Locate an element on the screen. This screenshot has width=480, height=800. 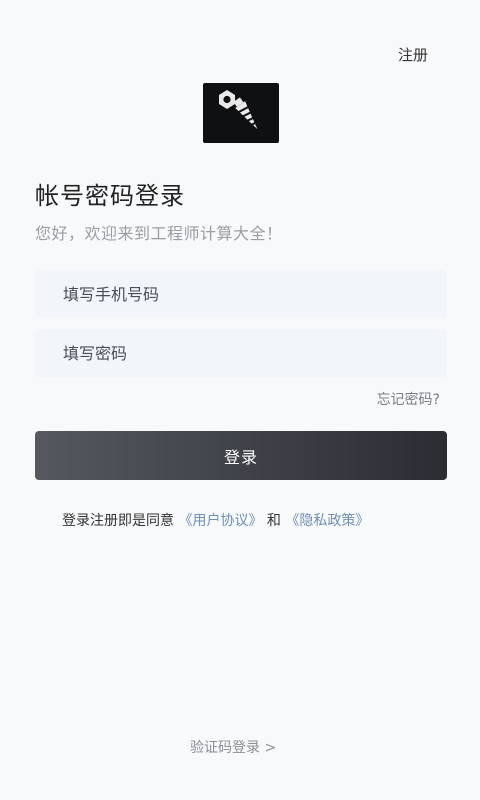
welcome-subtitle: 您好，欢迎来到工程师计算大全！ is located at coordinates (159, 233).